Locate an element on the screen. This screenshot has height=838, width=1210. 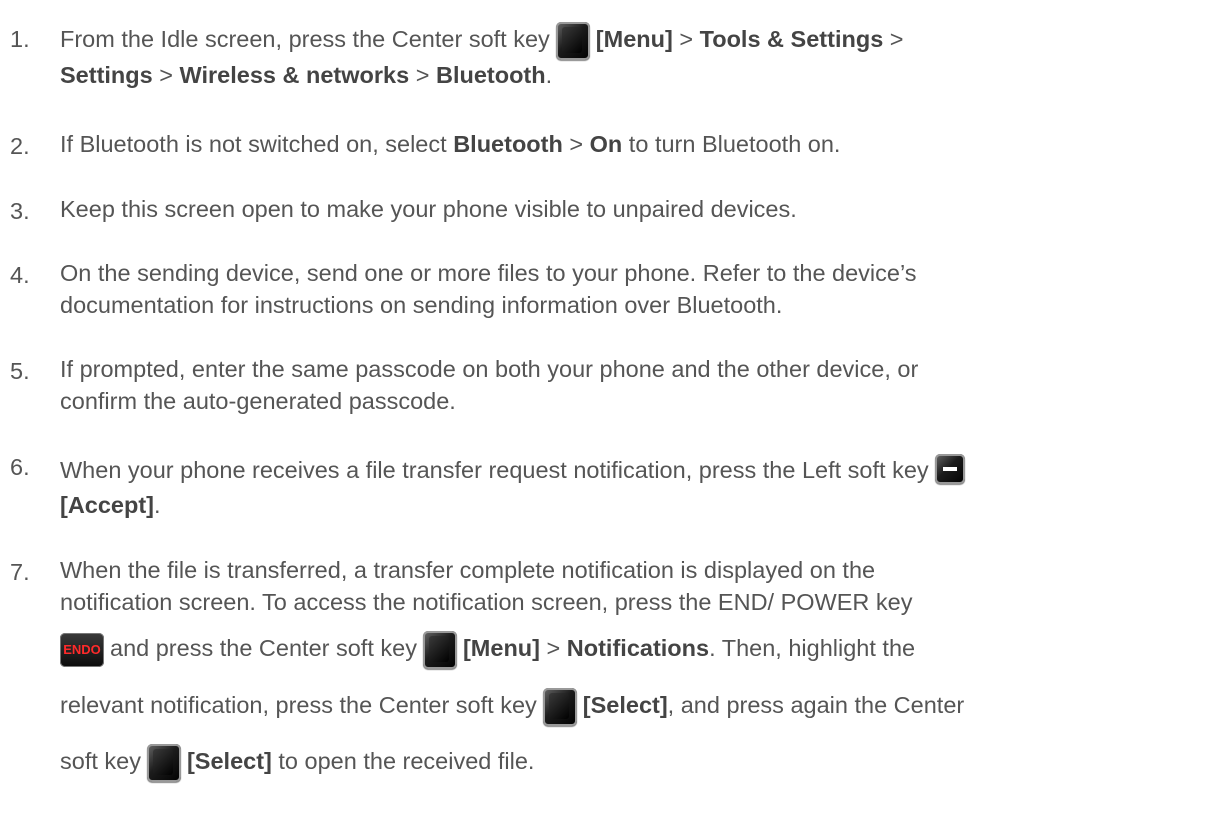
step-line: [Accept]. is located at coordinates (110, 505).